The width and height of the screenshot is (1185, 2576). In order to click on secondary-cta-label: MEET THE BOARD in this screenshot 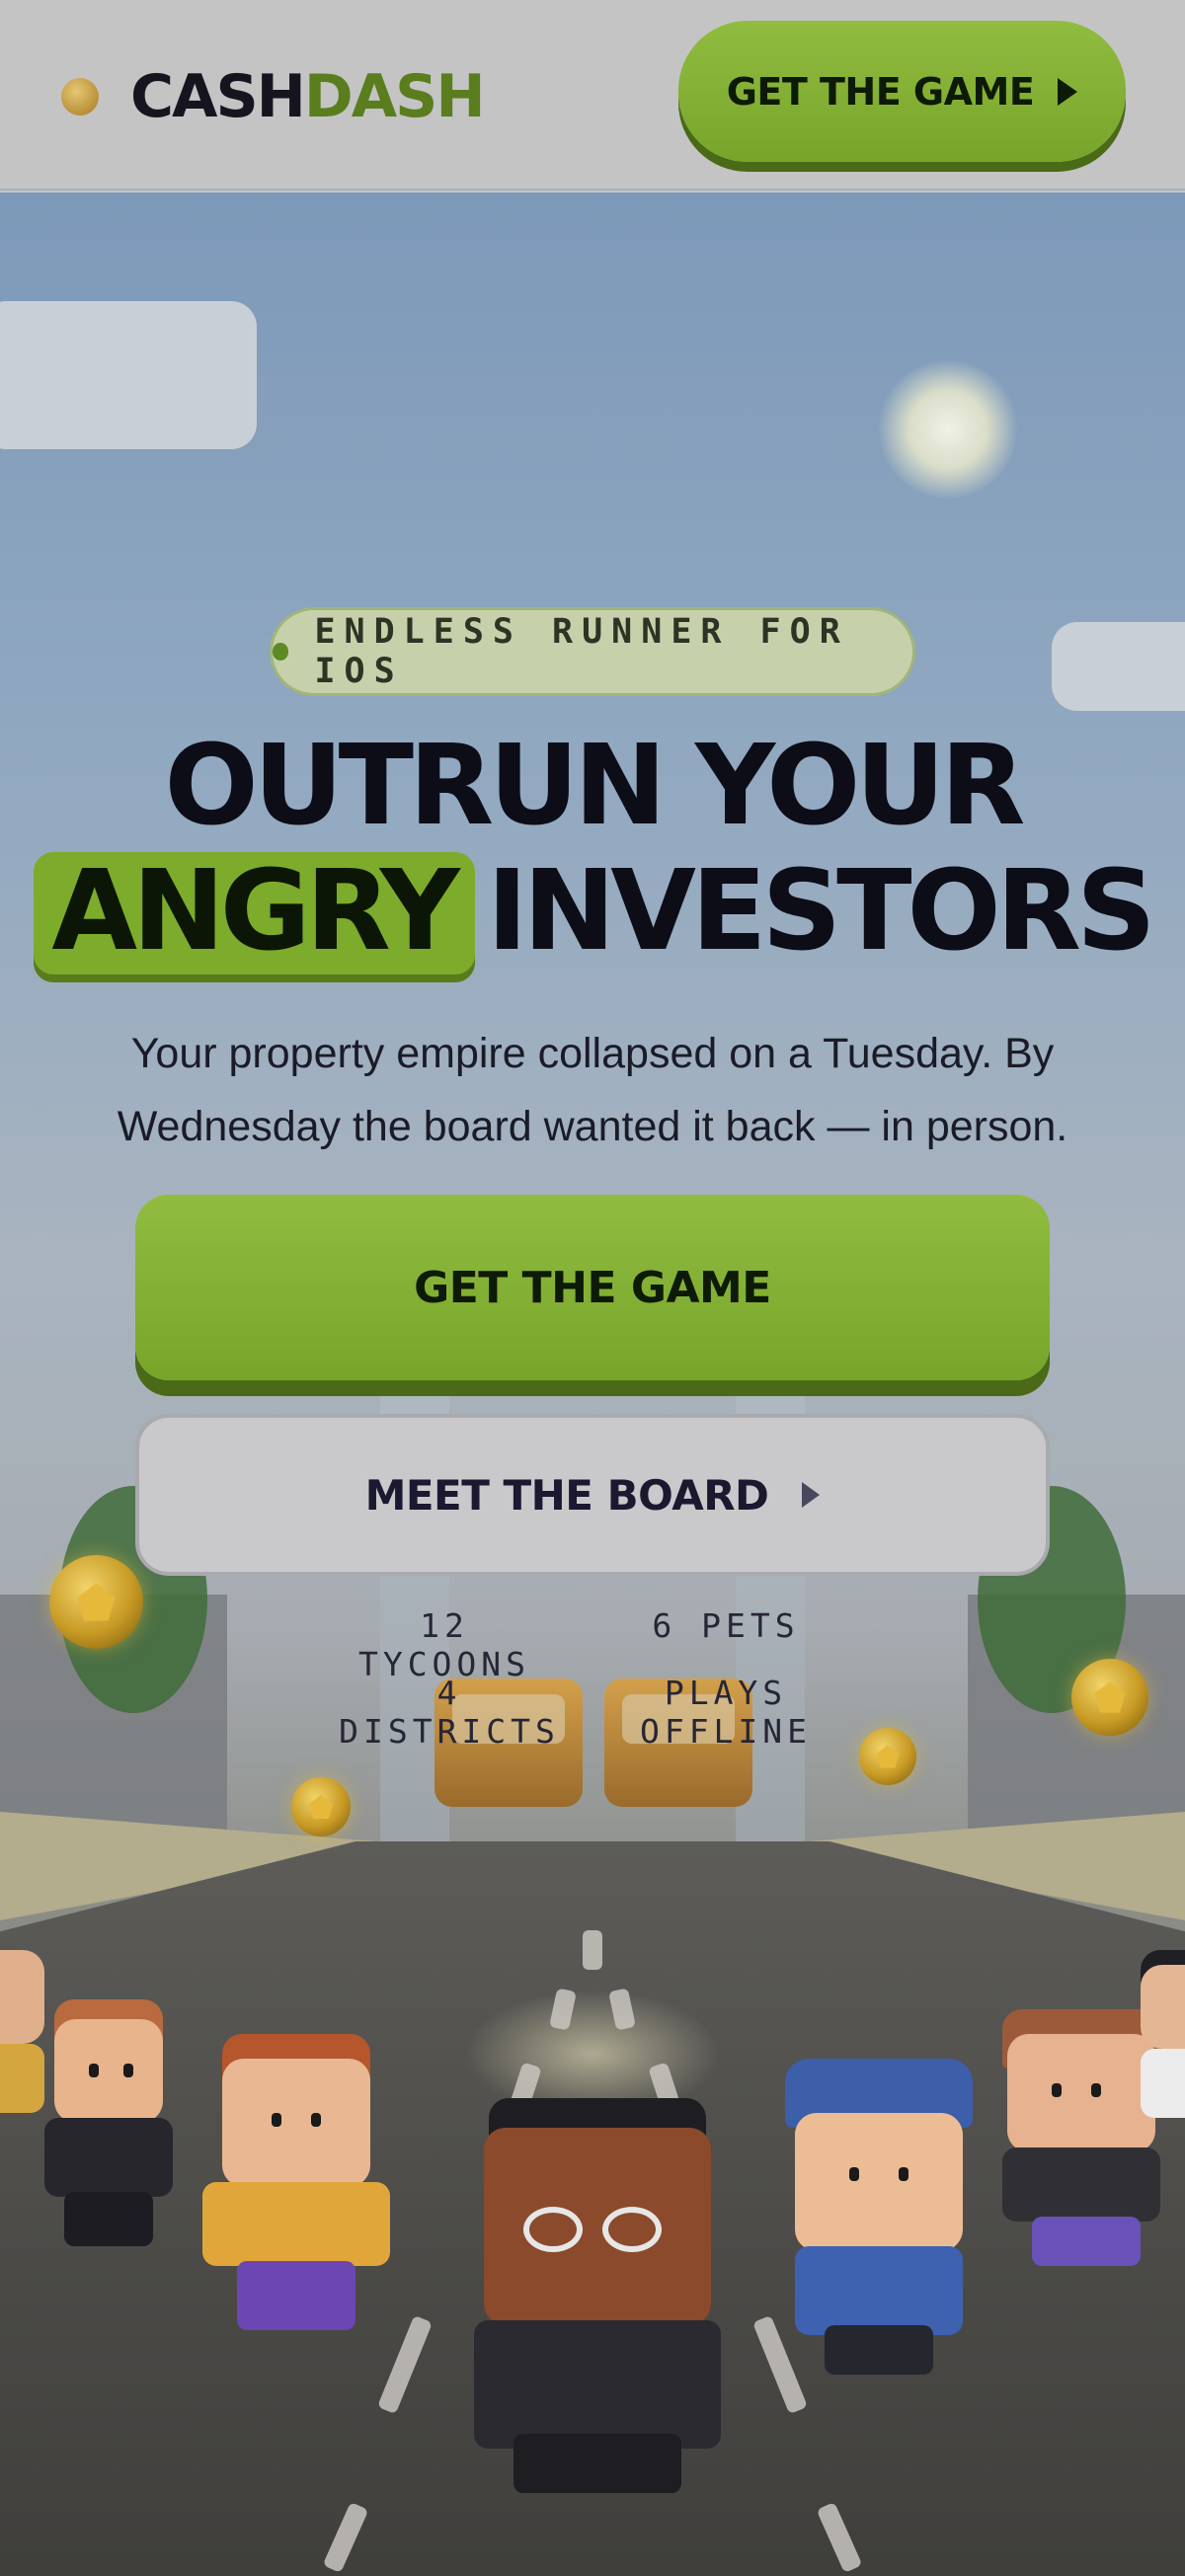, I will do `click(566, 1495)`.